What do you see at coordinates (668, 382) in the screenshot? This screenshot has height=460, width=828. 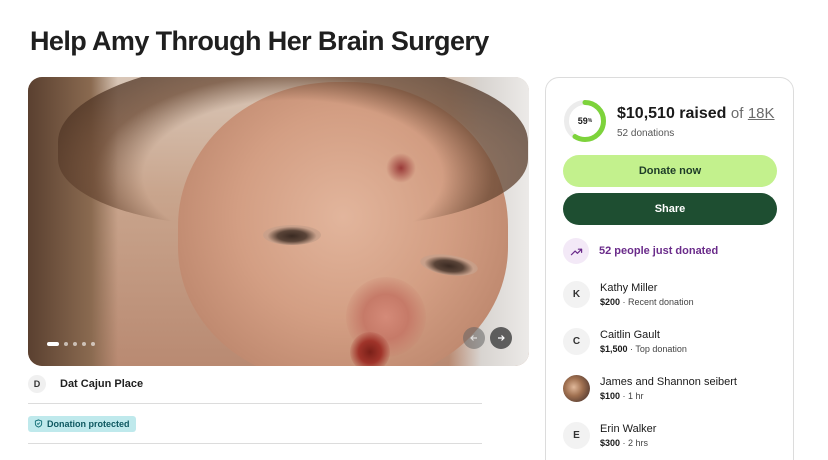 I see `donor-name: James and Shannon seibert` at bounding box center [668, 382].